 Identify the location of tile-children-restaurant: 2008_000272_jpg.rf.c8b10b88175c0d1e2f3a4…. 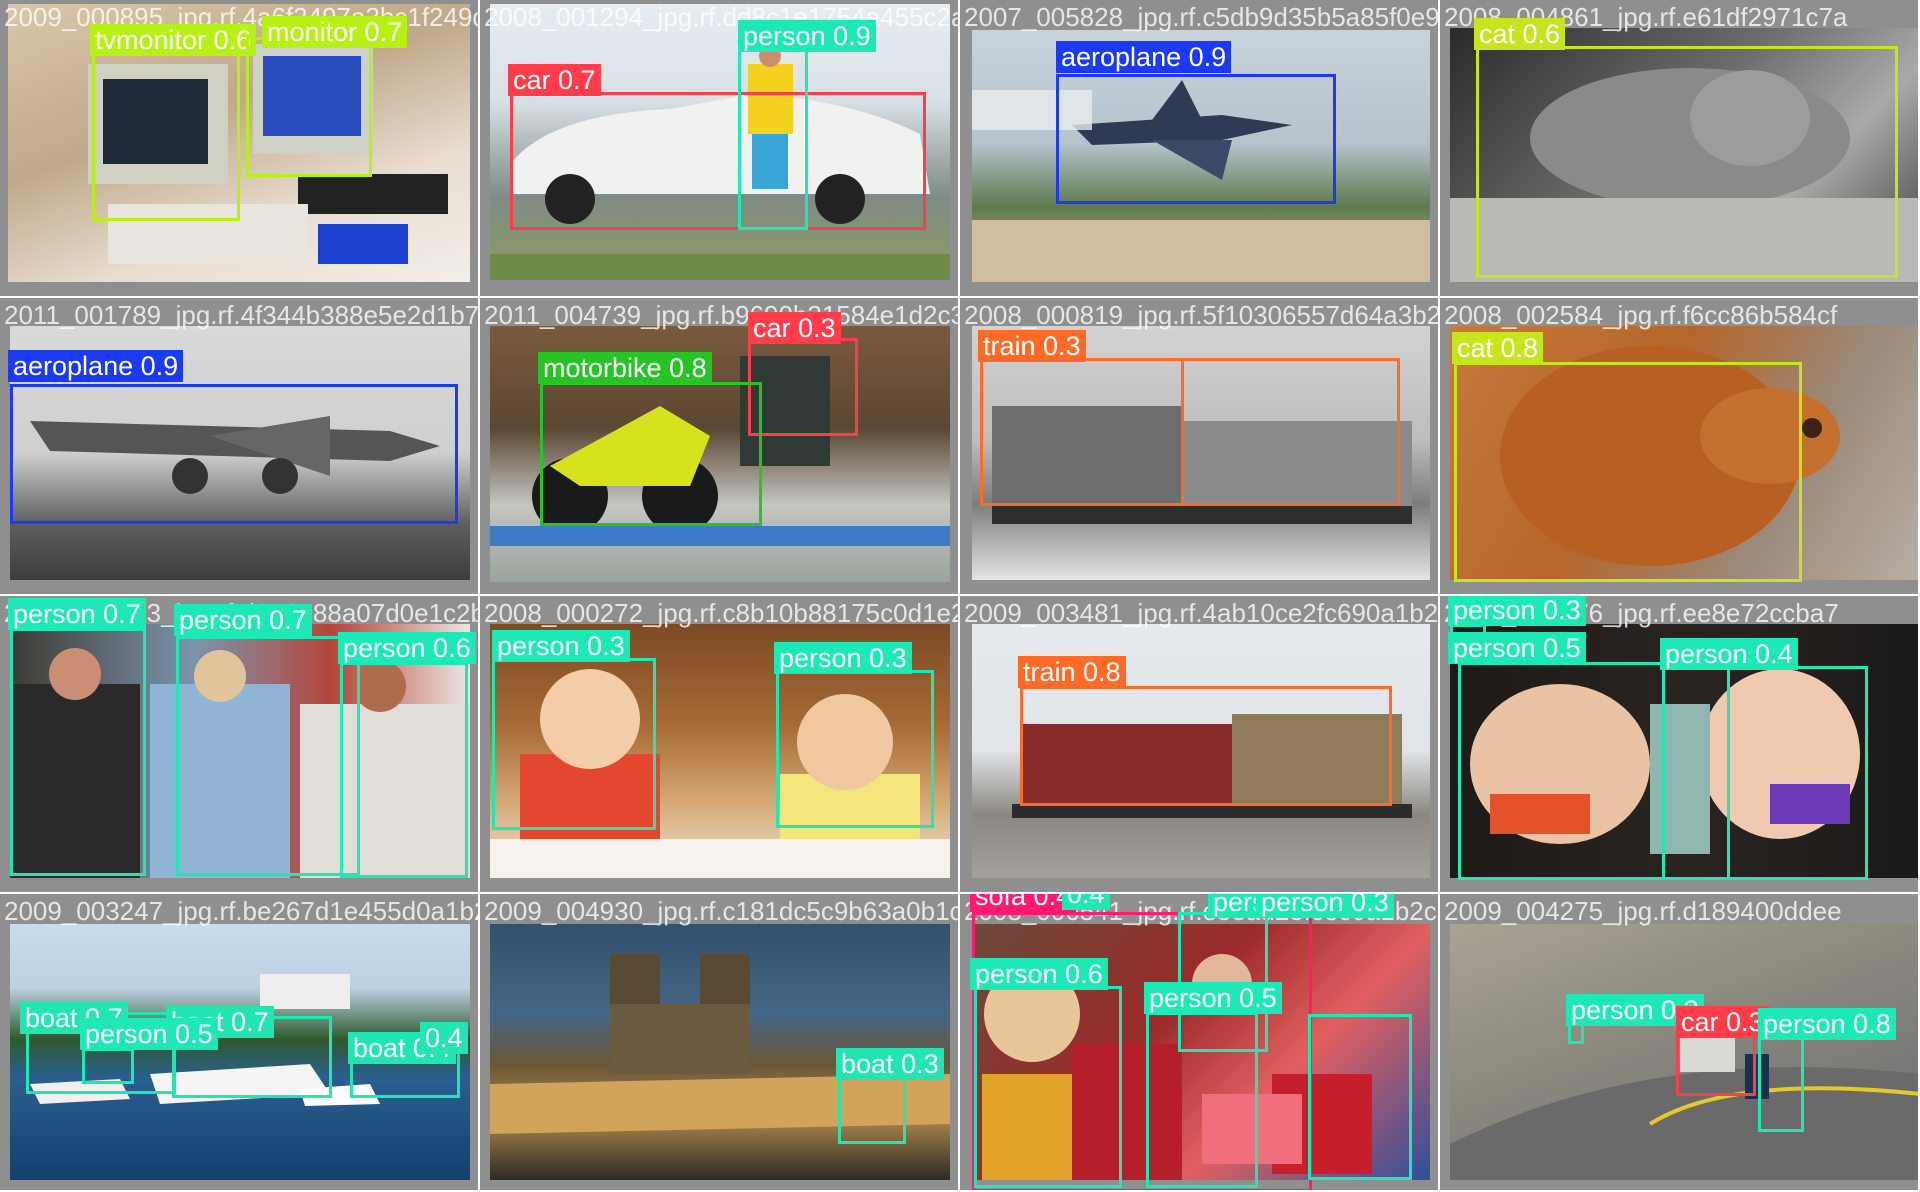
(720, 745).